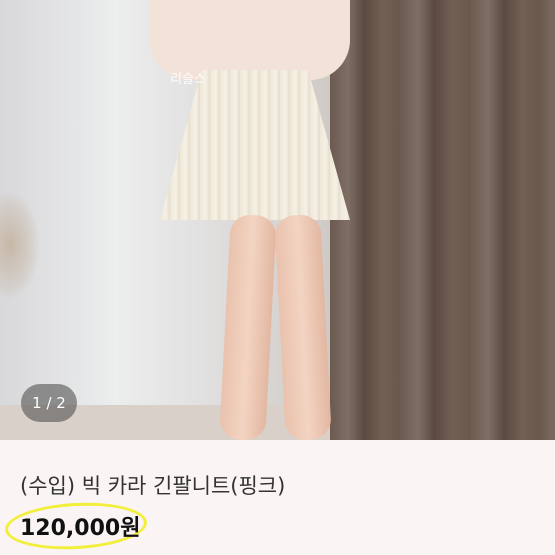  Describe the element at coordinates (49, 403) in the screenshot. I see `image-counter-badge: 1 / 2` at that location.